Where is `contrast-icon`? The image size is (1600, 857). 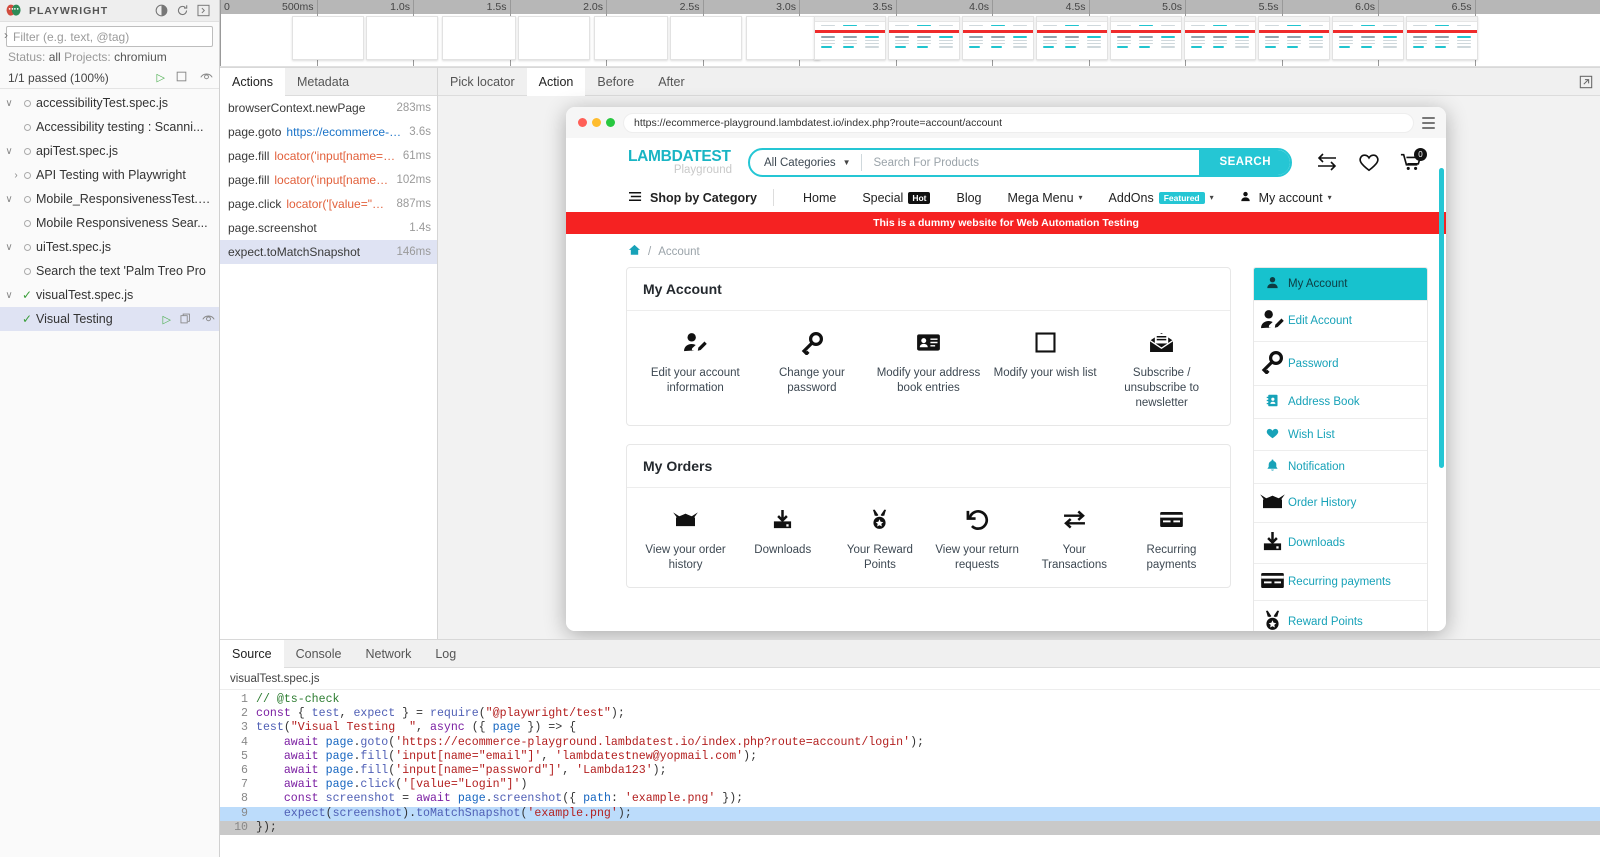
contrast-icon is located at coordinates (161, 10).